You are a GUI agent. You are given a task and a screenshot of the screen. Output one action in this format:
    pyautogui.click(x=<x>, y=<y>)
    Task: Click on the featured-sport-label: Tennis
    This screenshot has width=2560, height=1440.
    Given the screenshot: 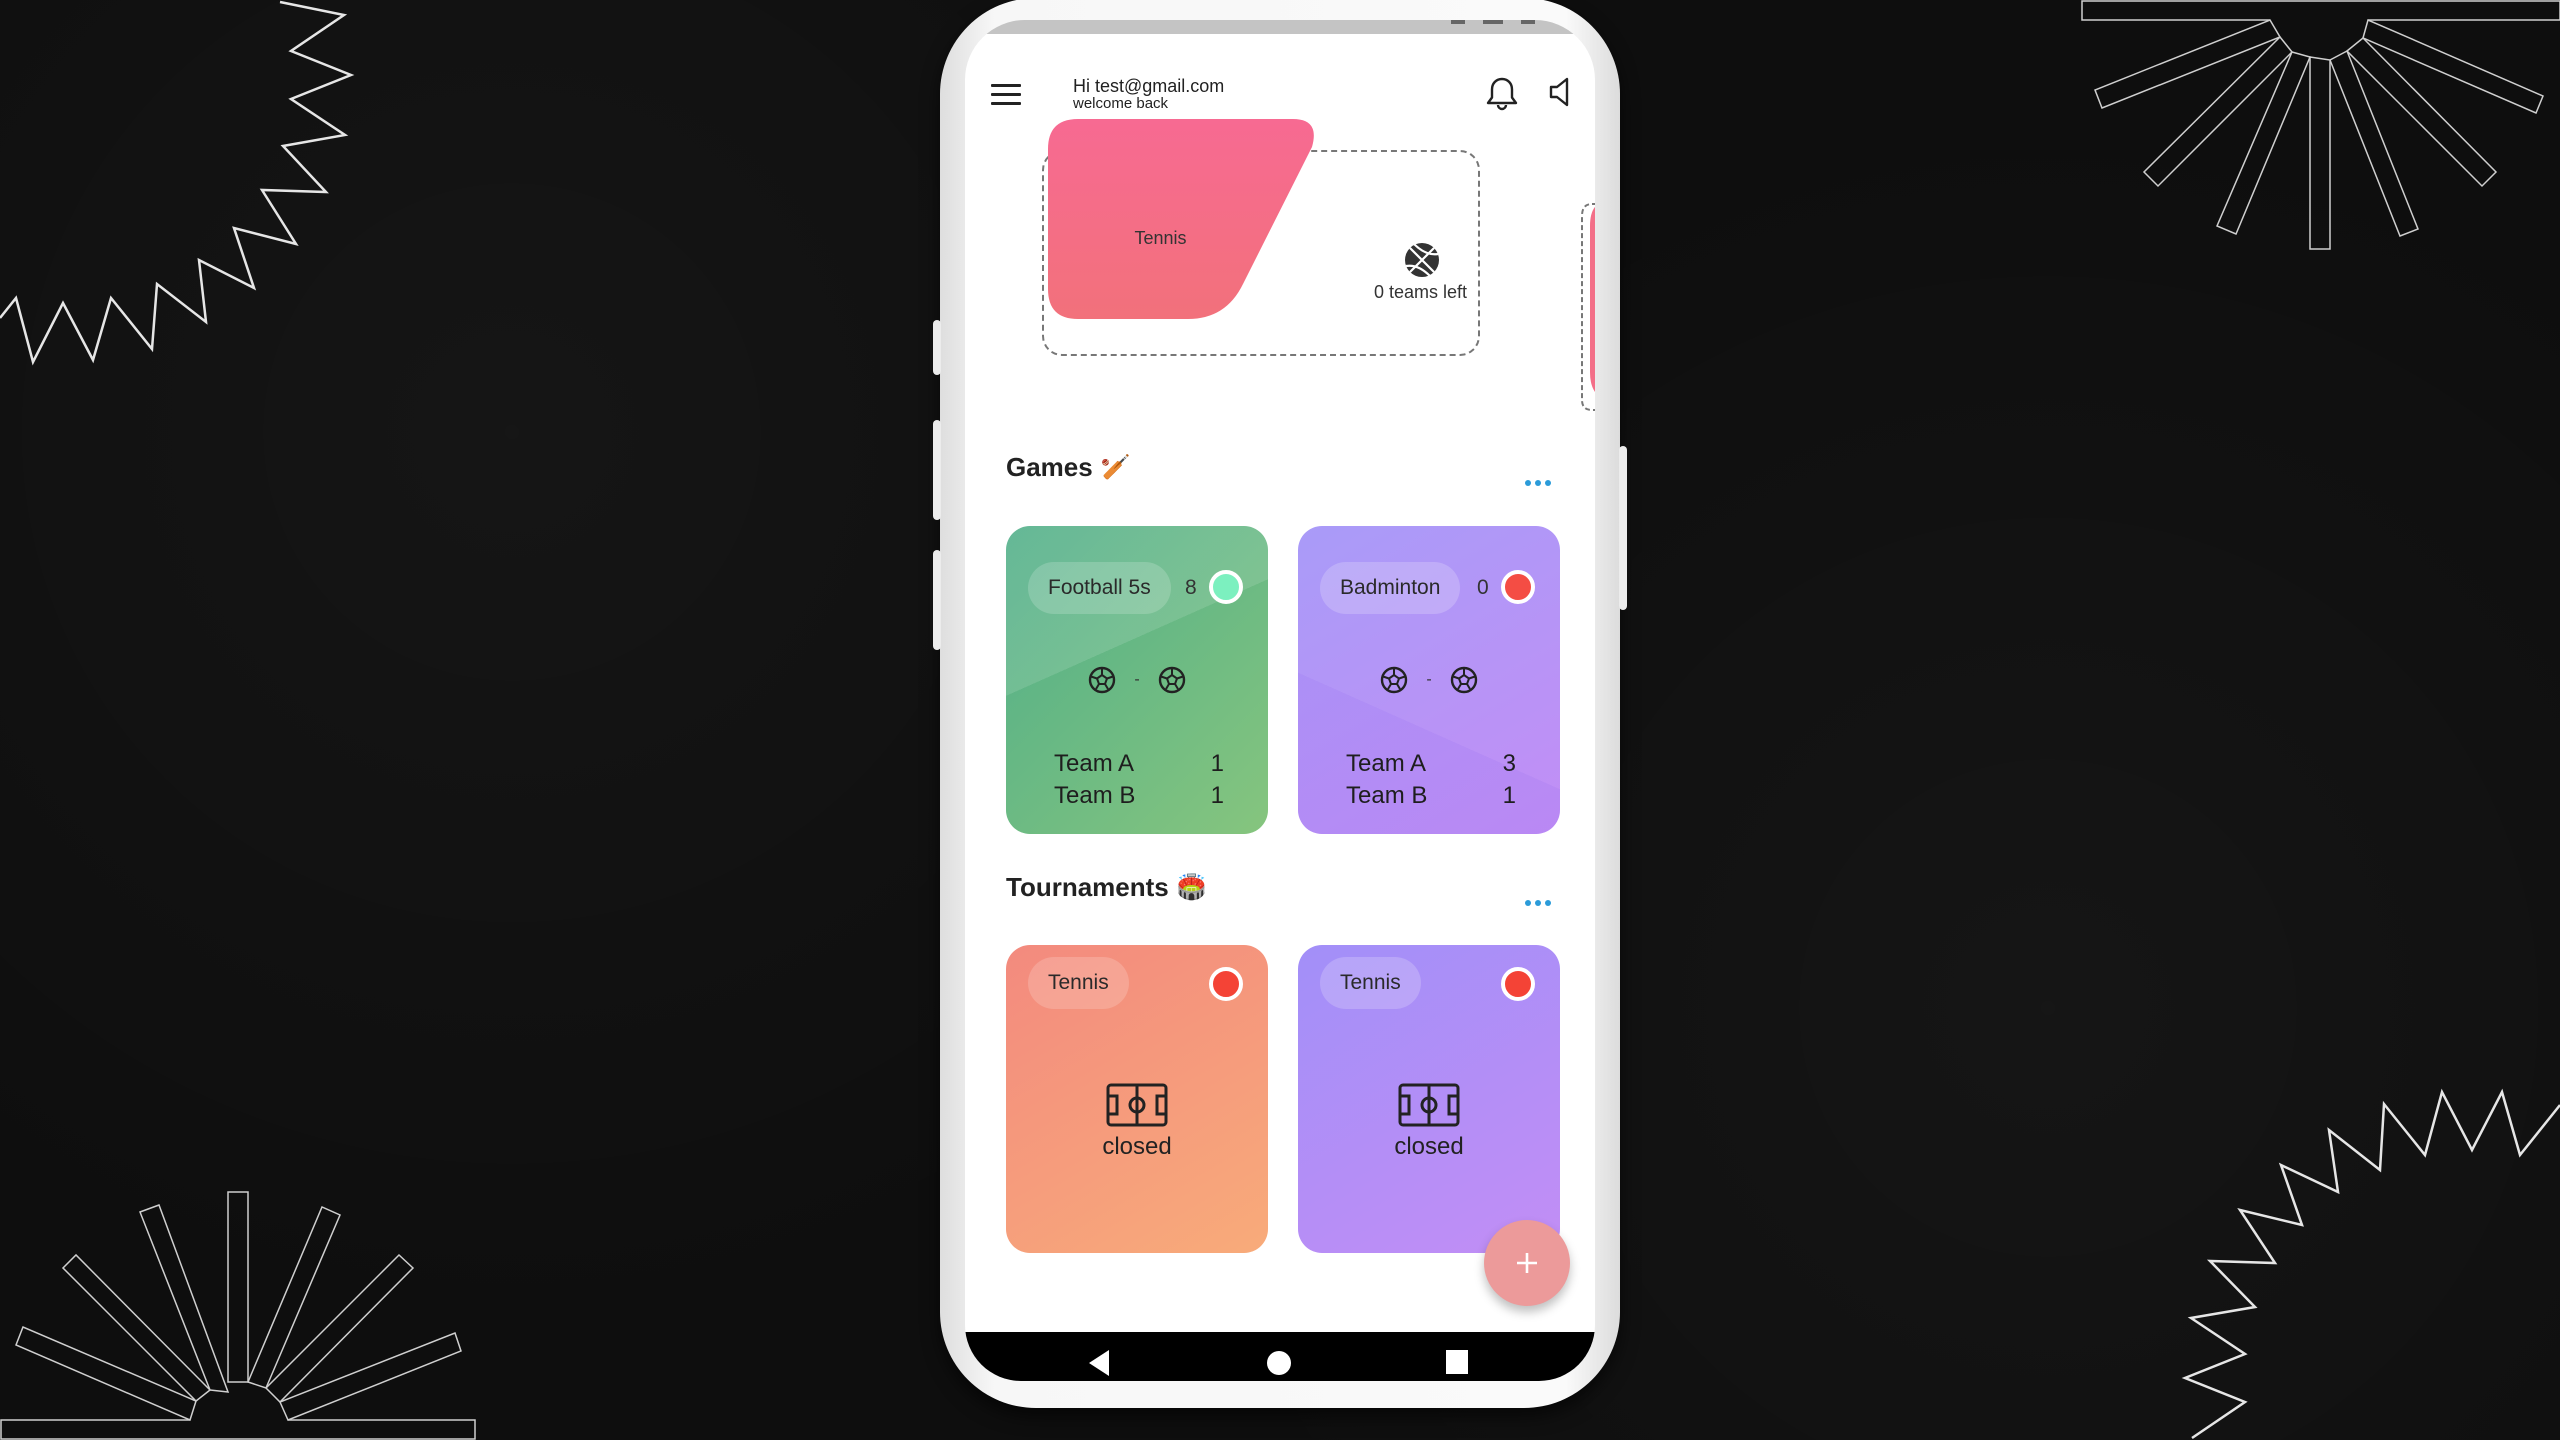 What is the action you would take?
    pyautogui.click(x=1160, y=238)
    